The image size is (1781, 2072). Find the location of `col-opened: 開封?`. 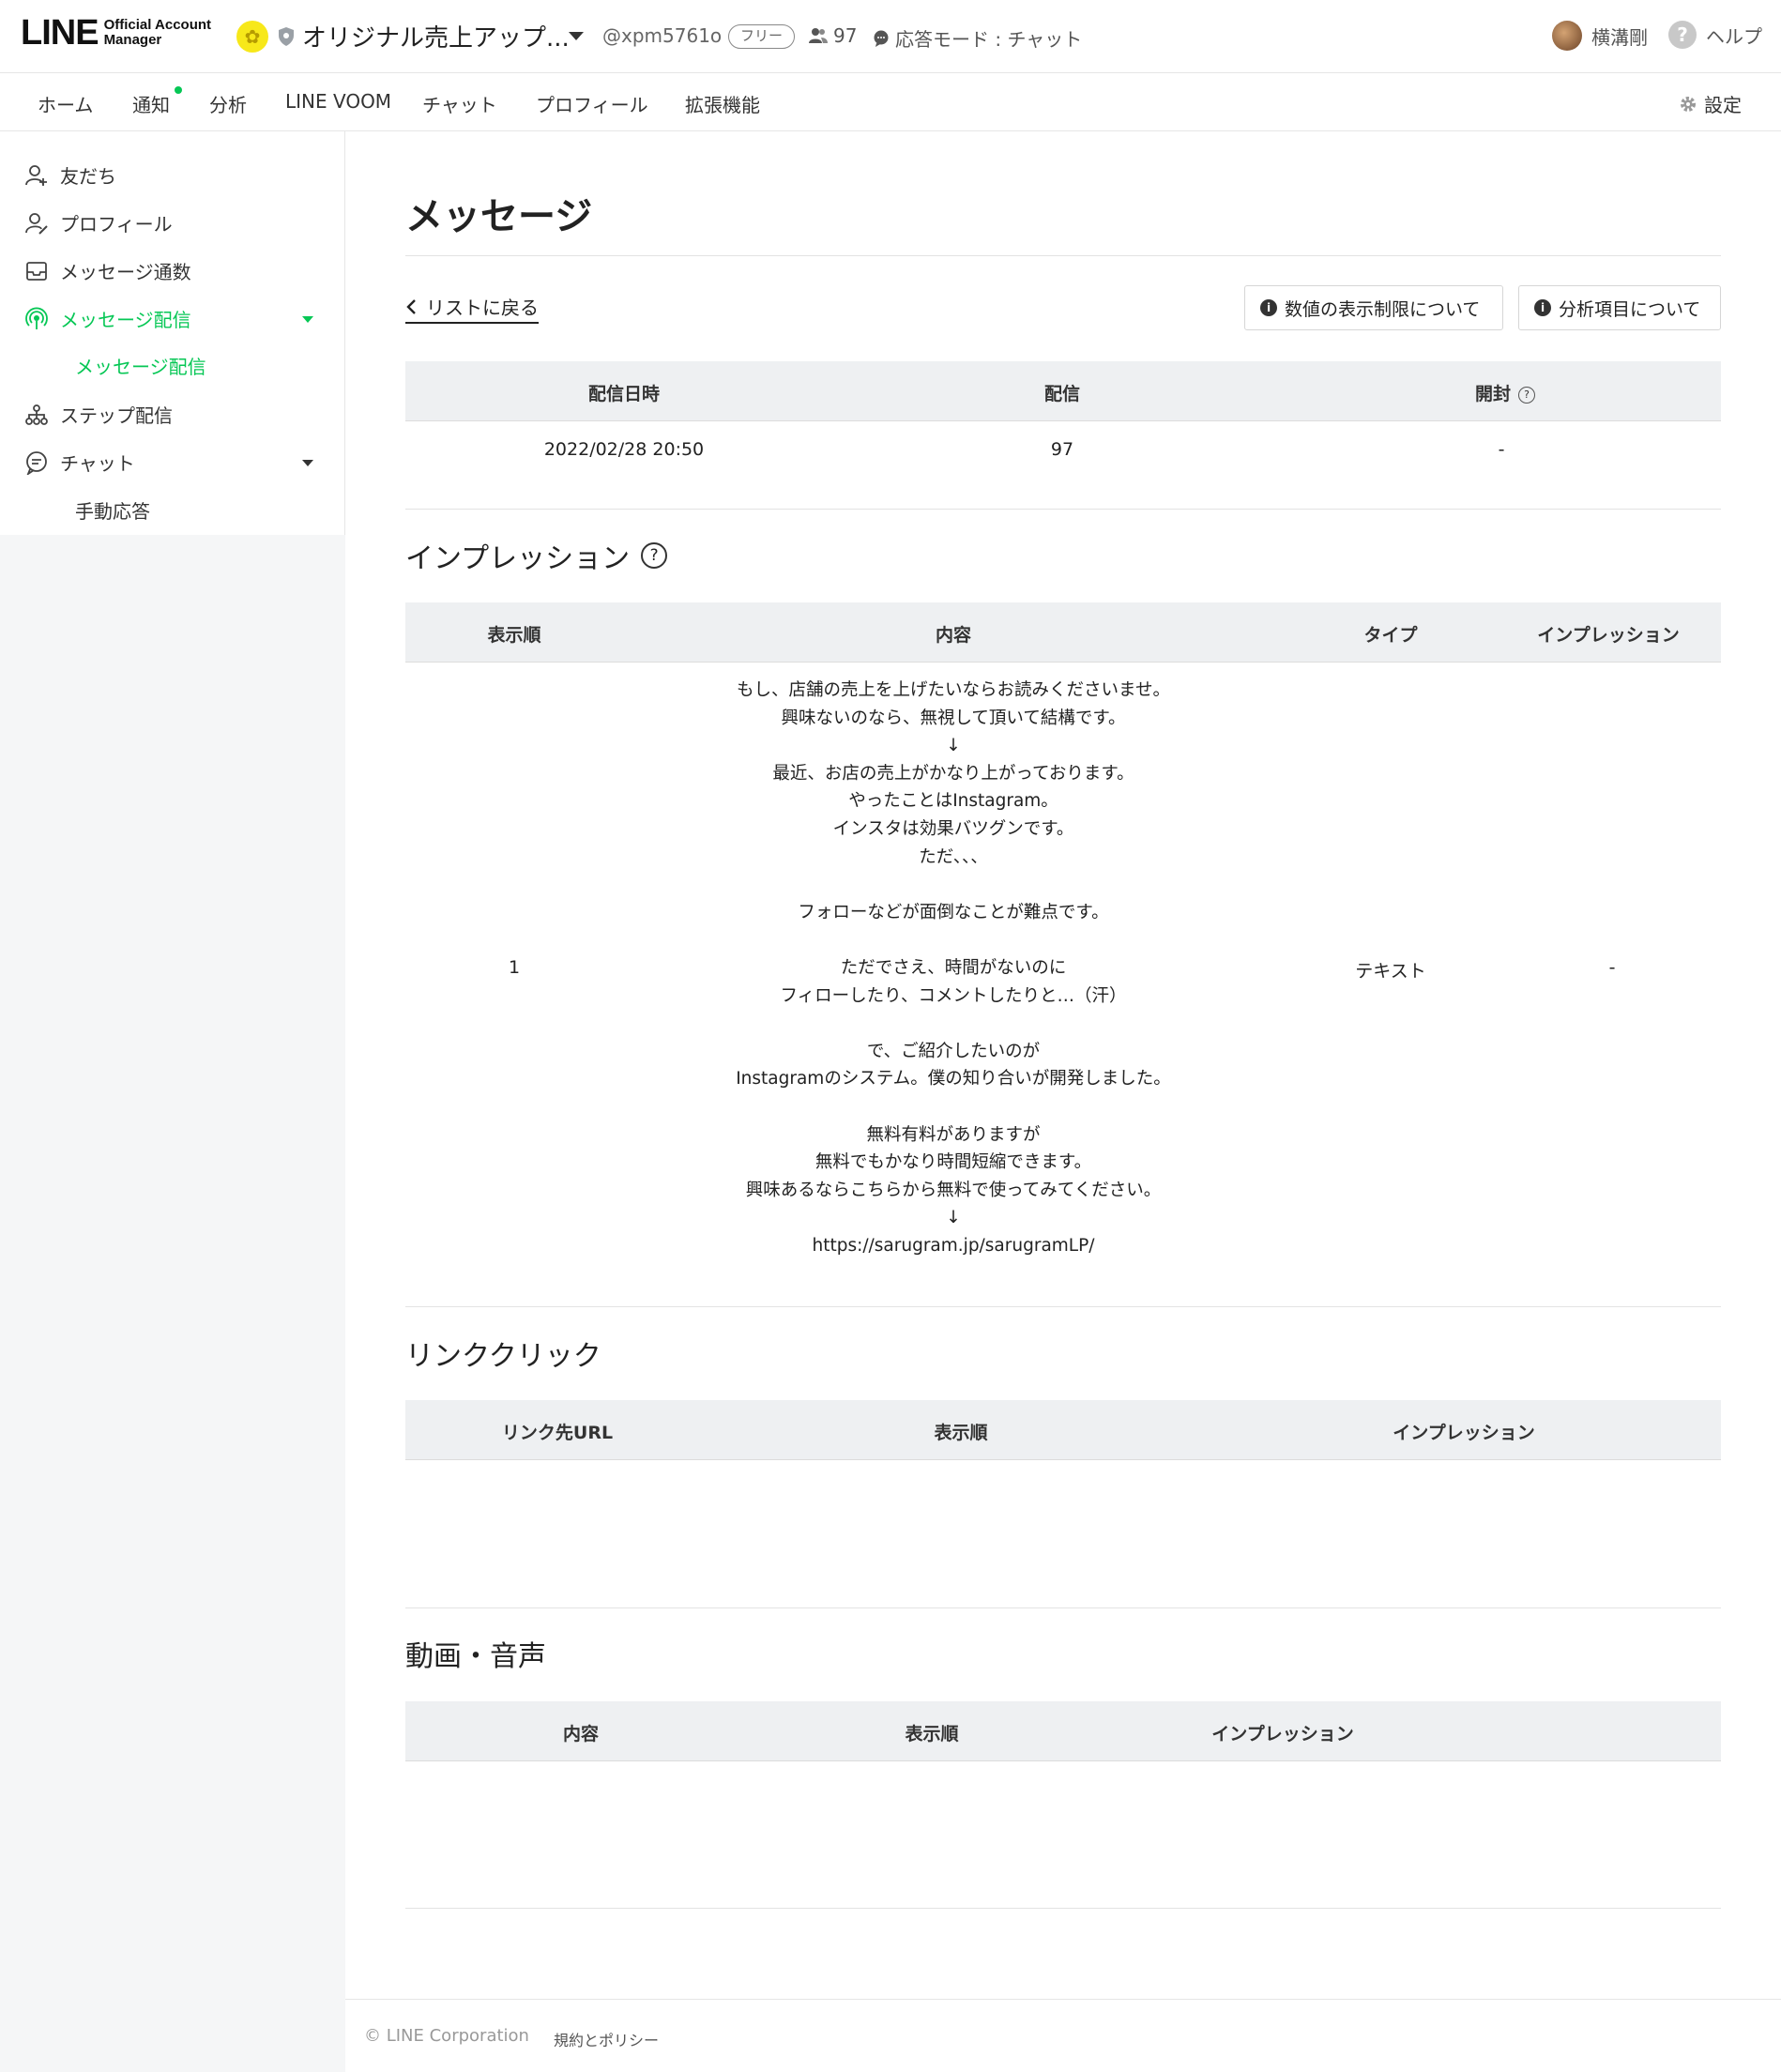

col-opened: 開封? is located at coordinates (1505, 392).